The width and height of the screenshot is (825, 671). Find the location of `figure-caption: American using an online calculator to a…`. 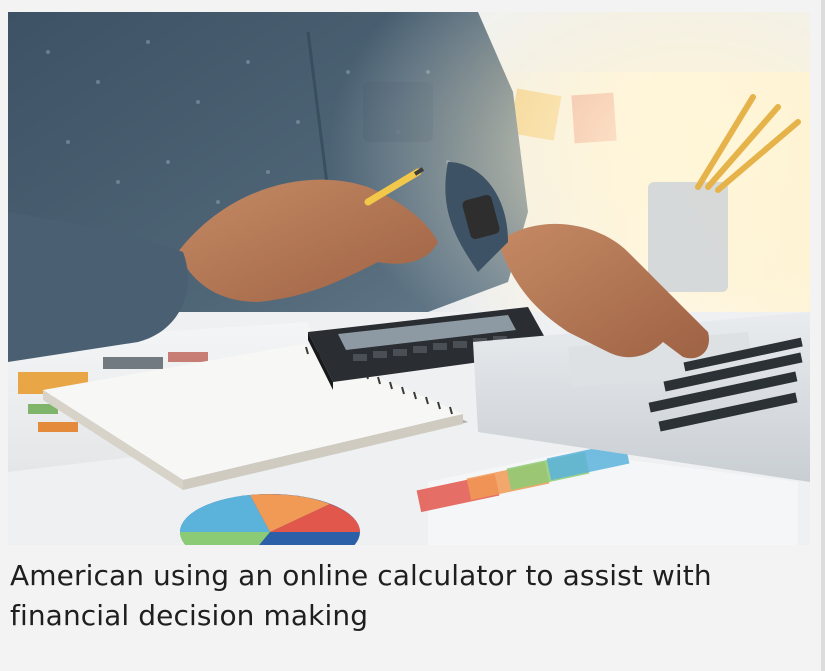

figure-caption: American using an online calculator to a… is located at coordinates (361, 595).